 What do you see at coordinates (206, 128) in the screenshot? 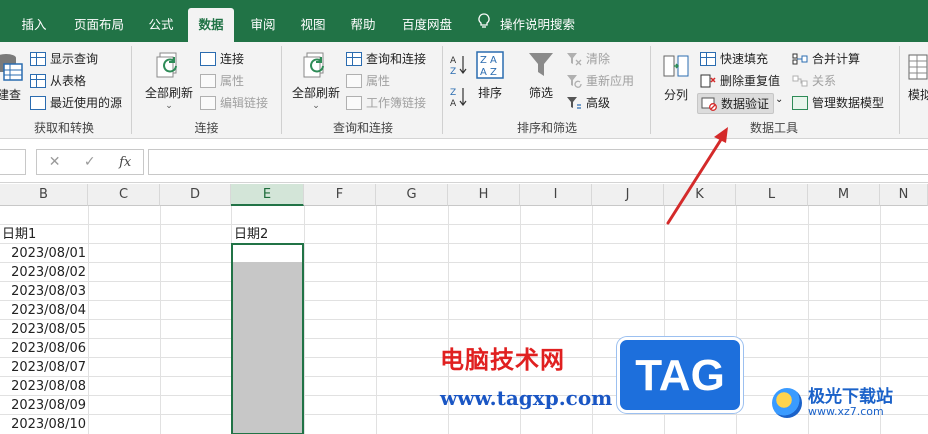
I see `group-label-connections: 连接` at bounding box center [206, 128].